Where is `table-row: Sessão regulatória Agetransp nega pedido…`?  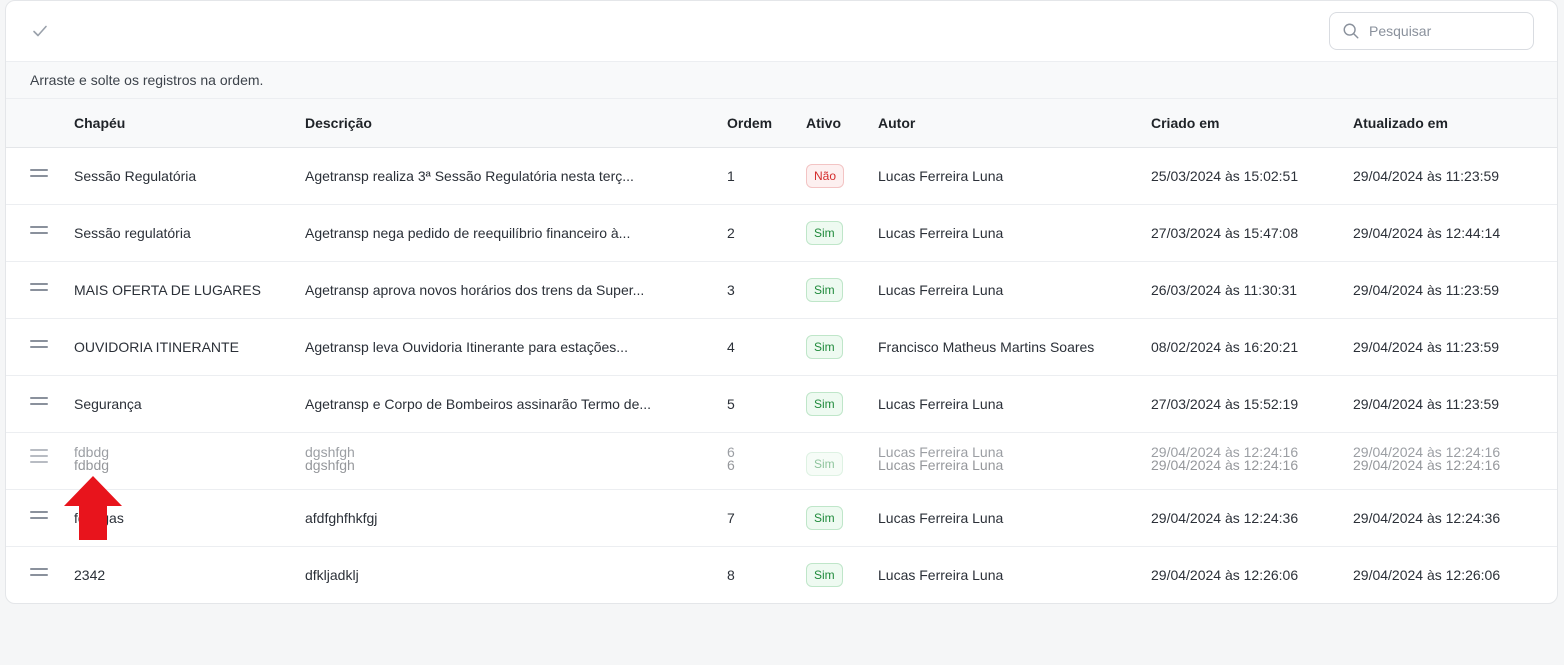 table-row: Sessão regulatória Agetransp nega pedido… is located at coordinates (781, 233).